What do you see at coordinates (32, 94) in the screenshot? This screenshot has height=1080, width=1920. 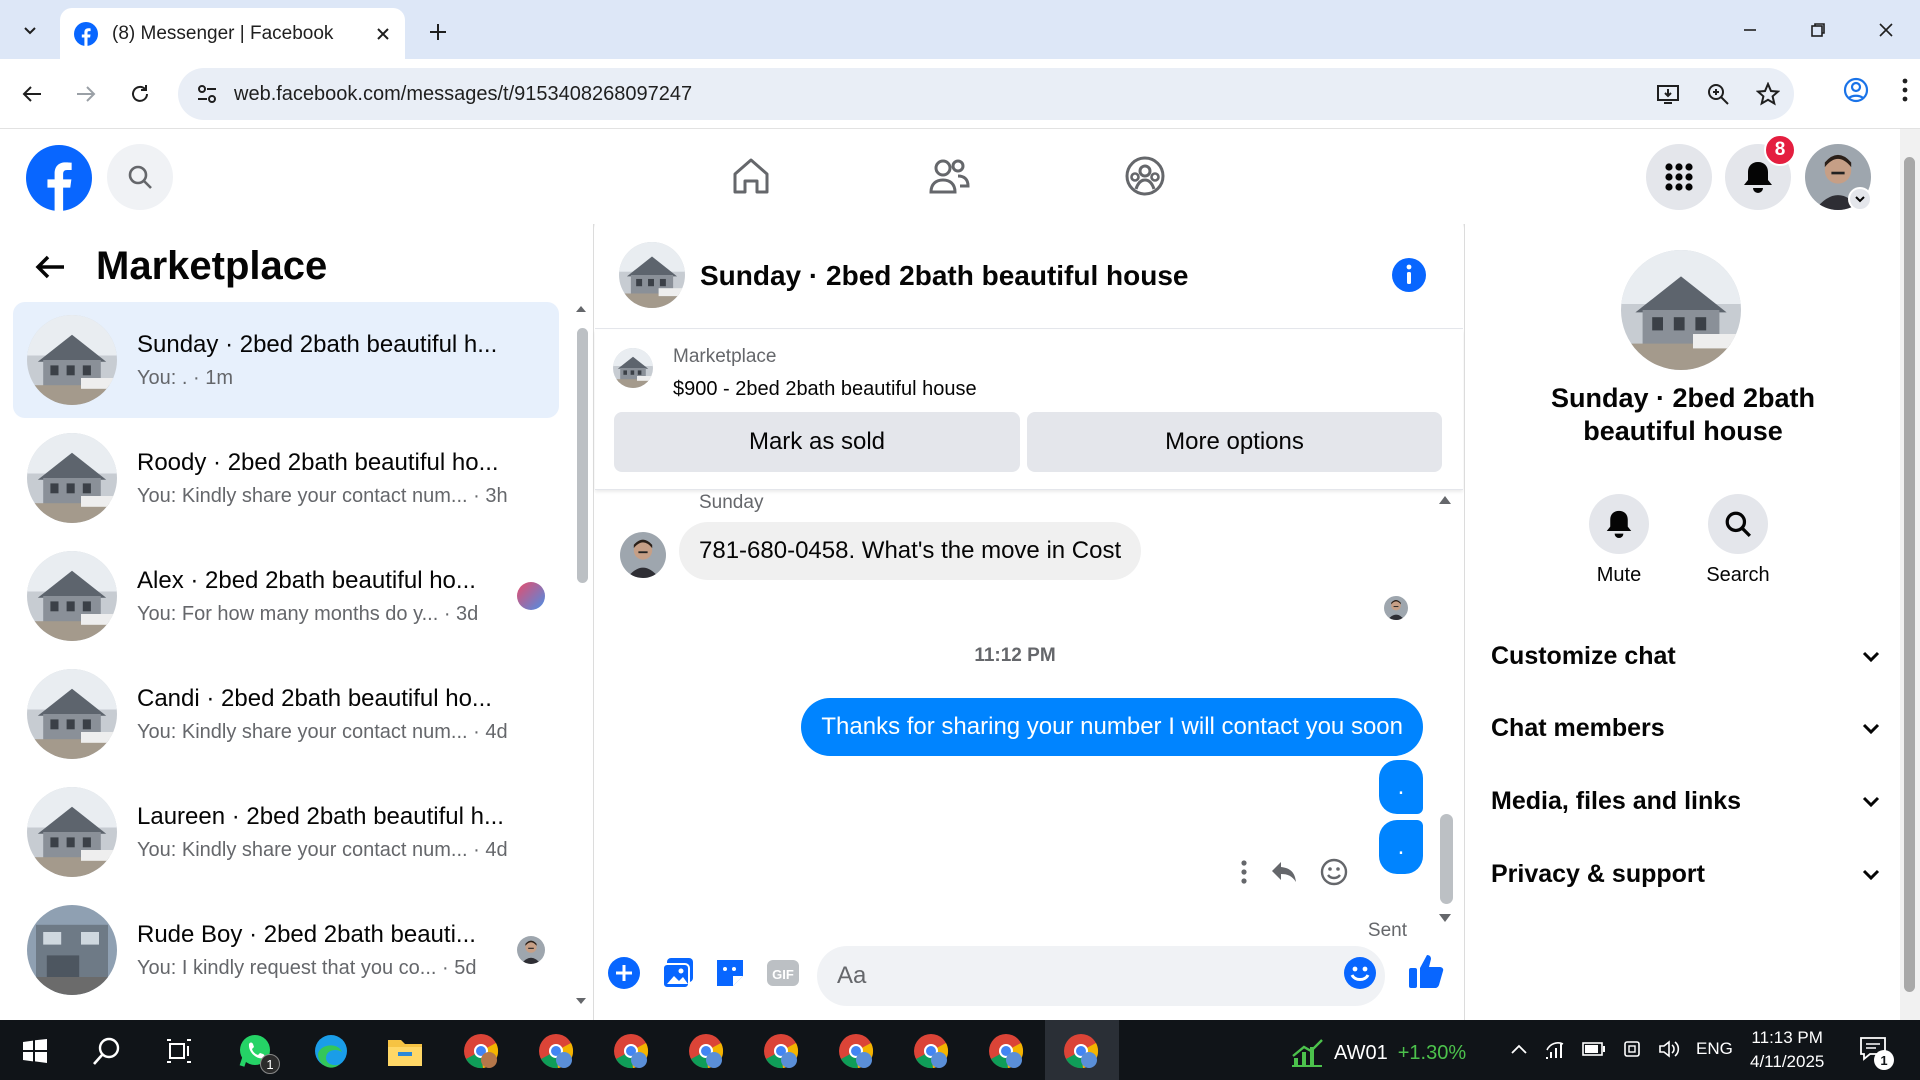 I see `back-button` at bounding box center [32, 94].